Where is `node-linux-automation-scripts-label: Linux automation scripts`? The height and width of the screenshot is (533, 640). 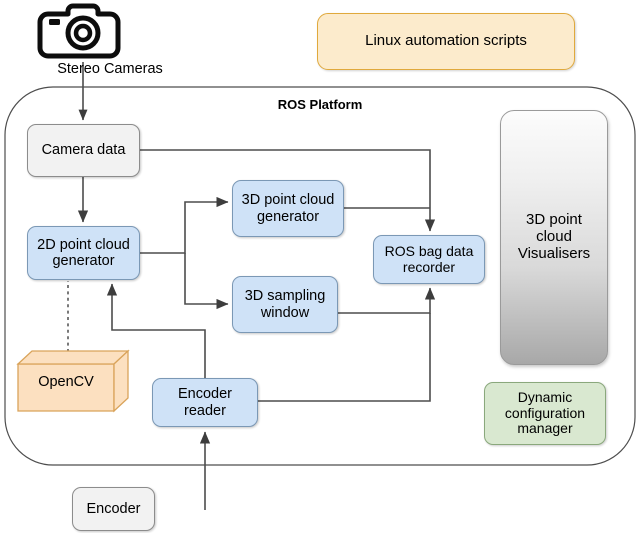 node-linux-automation-scripts-label: Linux automation scripts is located at coordinates (446, 41).